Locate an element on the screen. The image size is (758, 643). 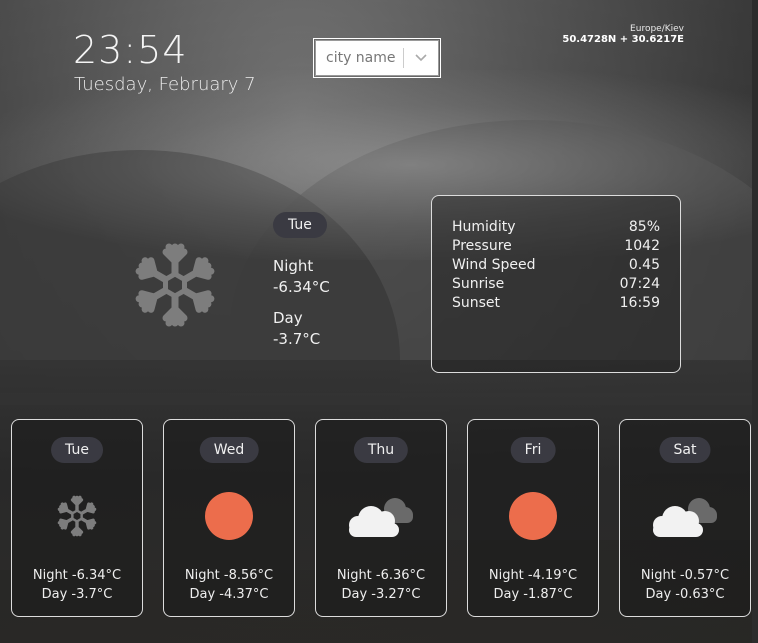
detail-row-pressure: Pressure 1042 is located at coordinates (556, 246).